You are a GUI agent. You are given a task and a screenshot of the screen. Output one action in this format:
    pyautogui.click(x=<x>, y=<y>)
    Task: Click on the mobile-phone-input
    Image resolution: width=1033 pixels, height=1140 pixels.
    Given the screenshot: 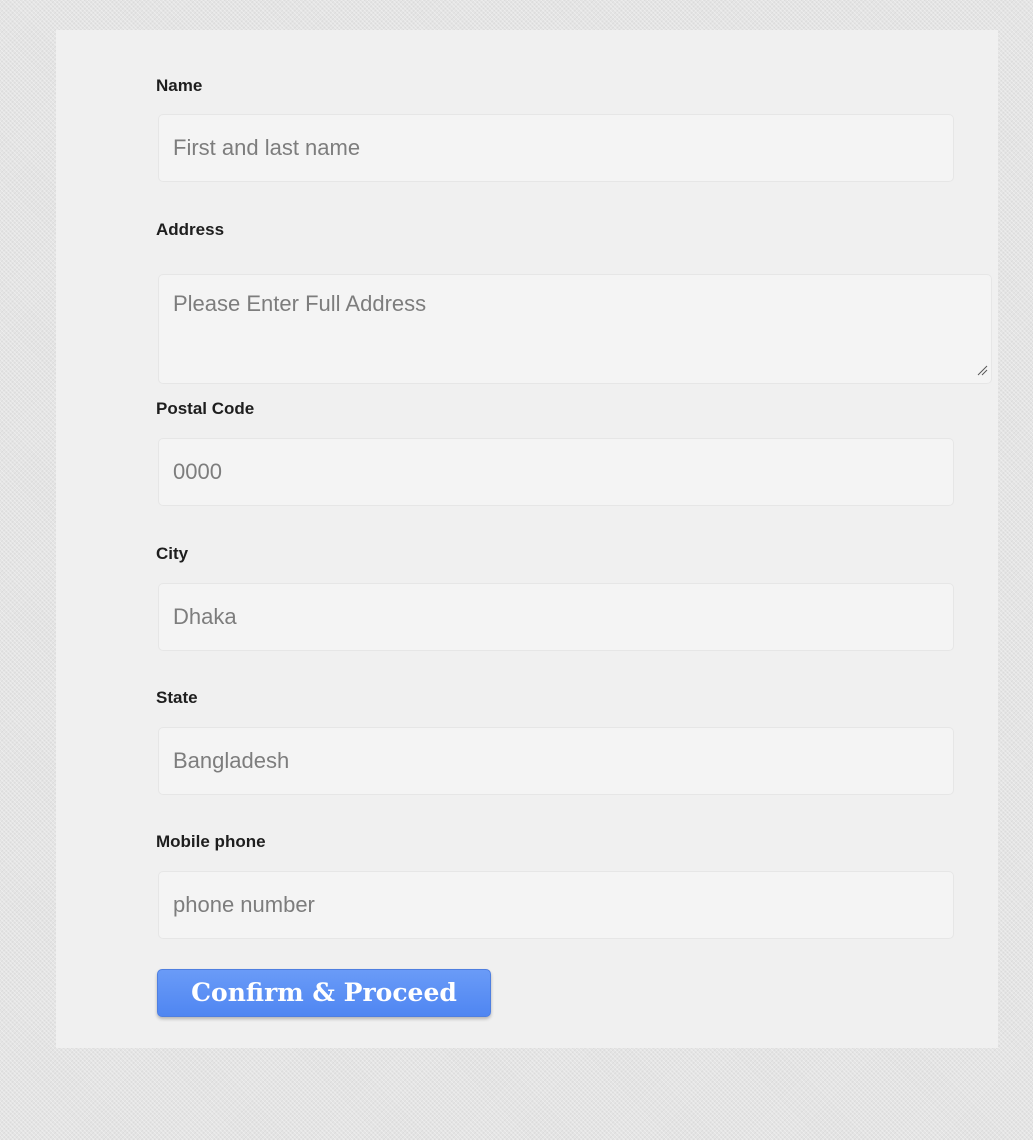 What is the action you would take?
    pyautogui.click(x=556, y=905)
    